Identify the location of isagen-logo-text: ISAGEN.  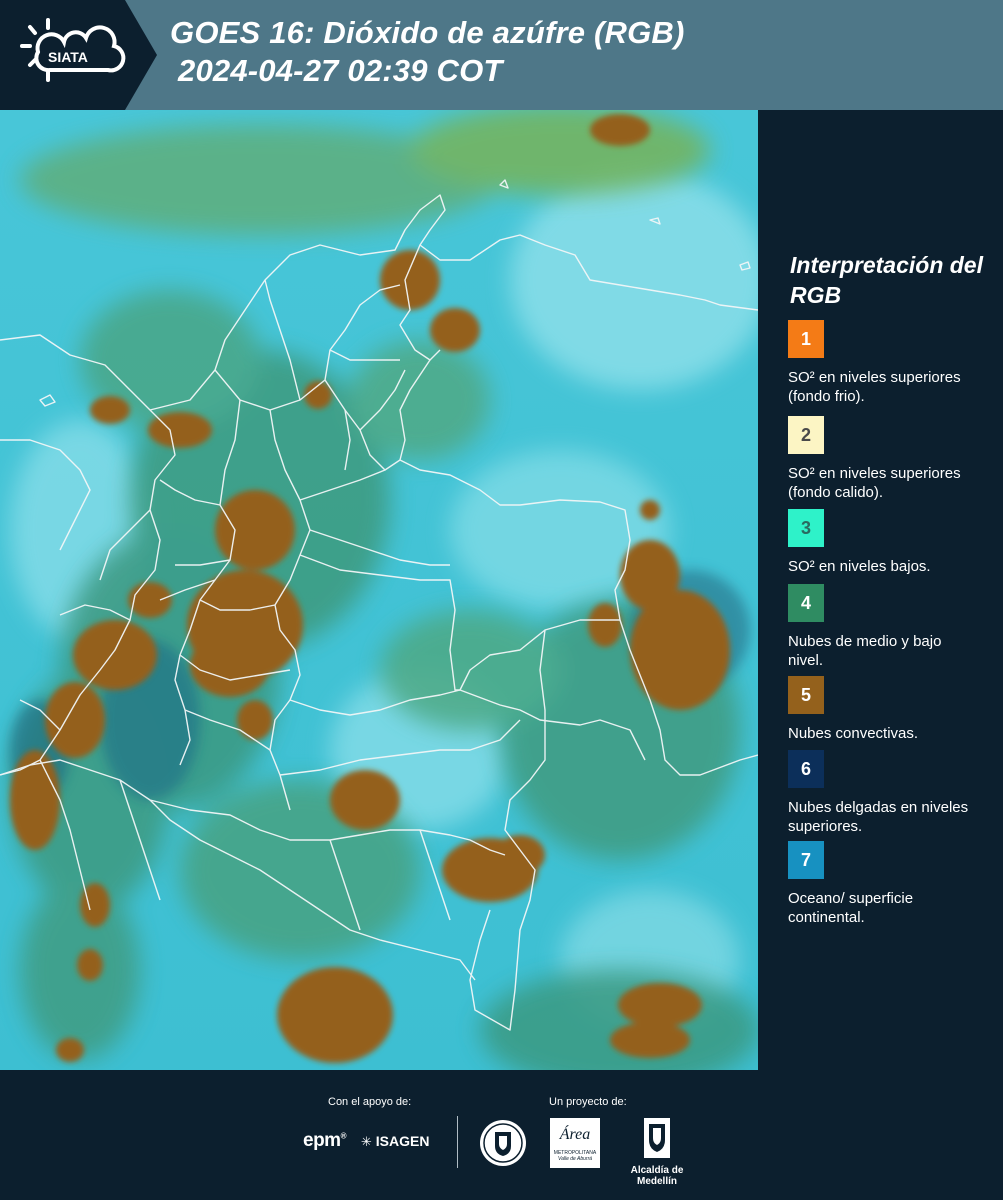
(402, 1141).